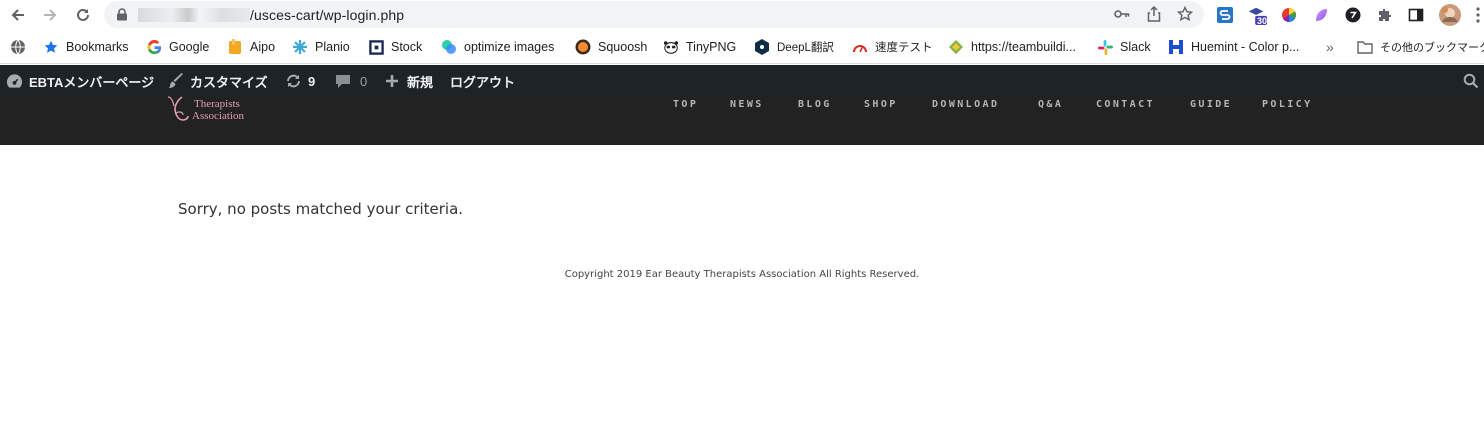  What do you see at coordinates (860, 47) in the screenshot?
I see `speedtest-icon` at bounding box center [860, 47].